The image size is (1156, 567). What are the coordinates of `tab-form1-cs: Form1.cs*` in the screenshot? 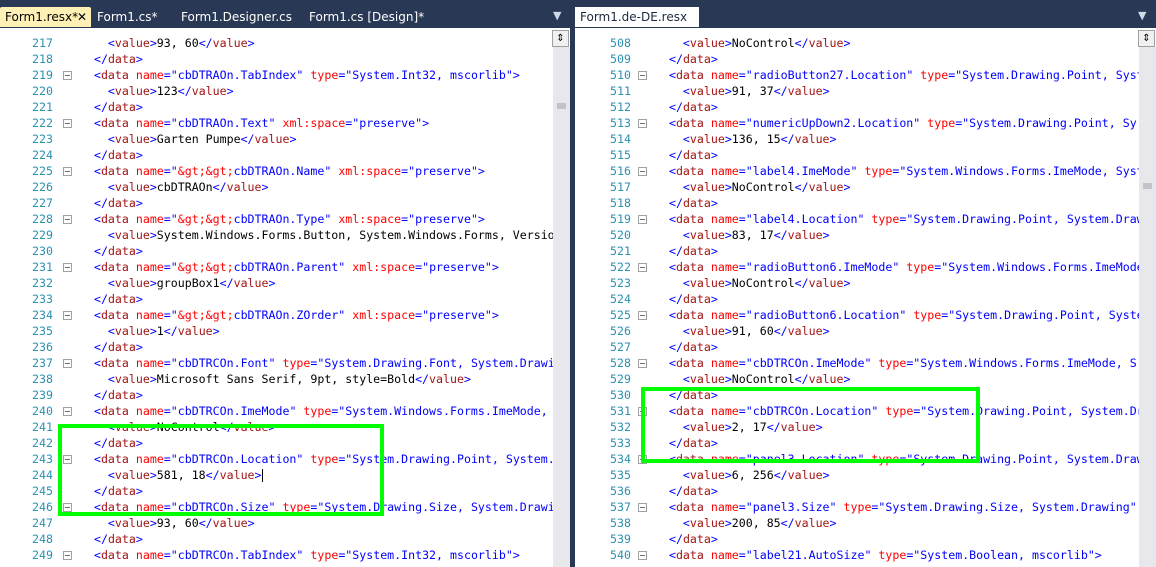 It's located at (132, 17).